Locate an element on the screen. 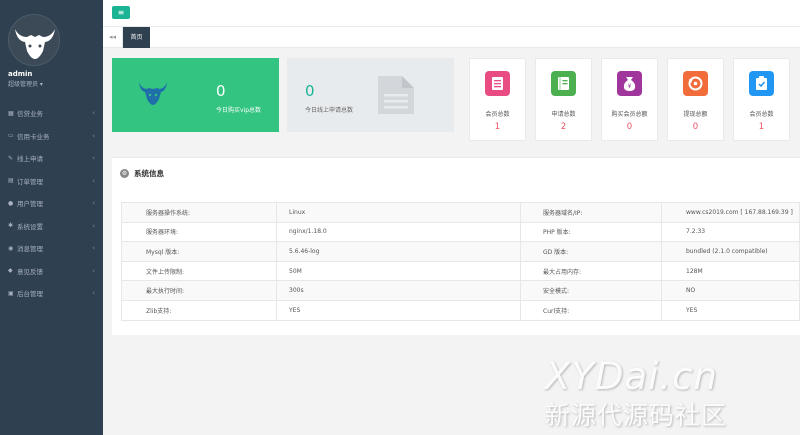 The height and width of the screenshot is (435, 800). clipboard-check-icon is located at coordinates (761, 83).